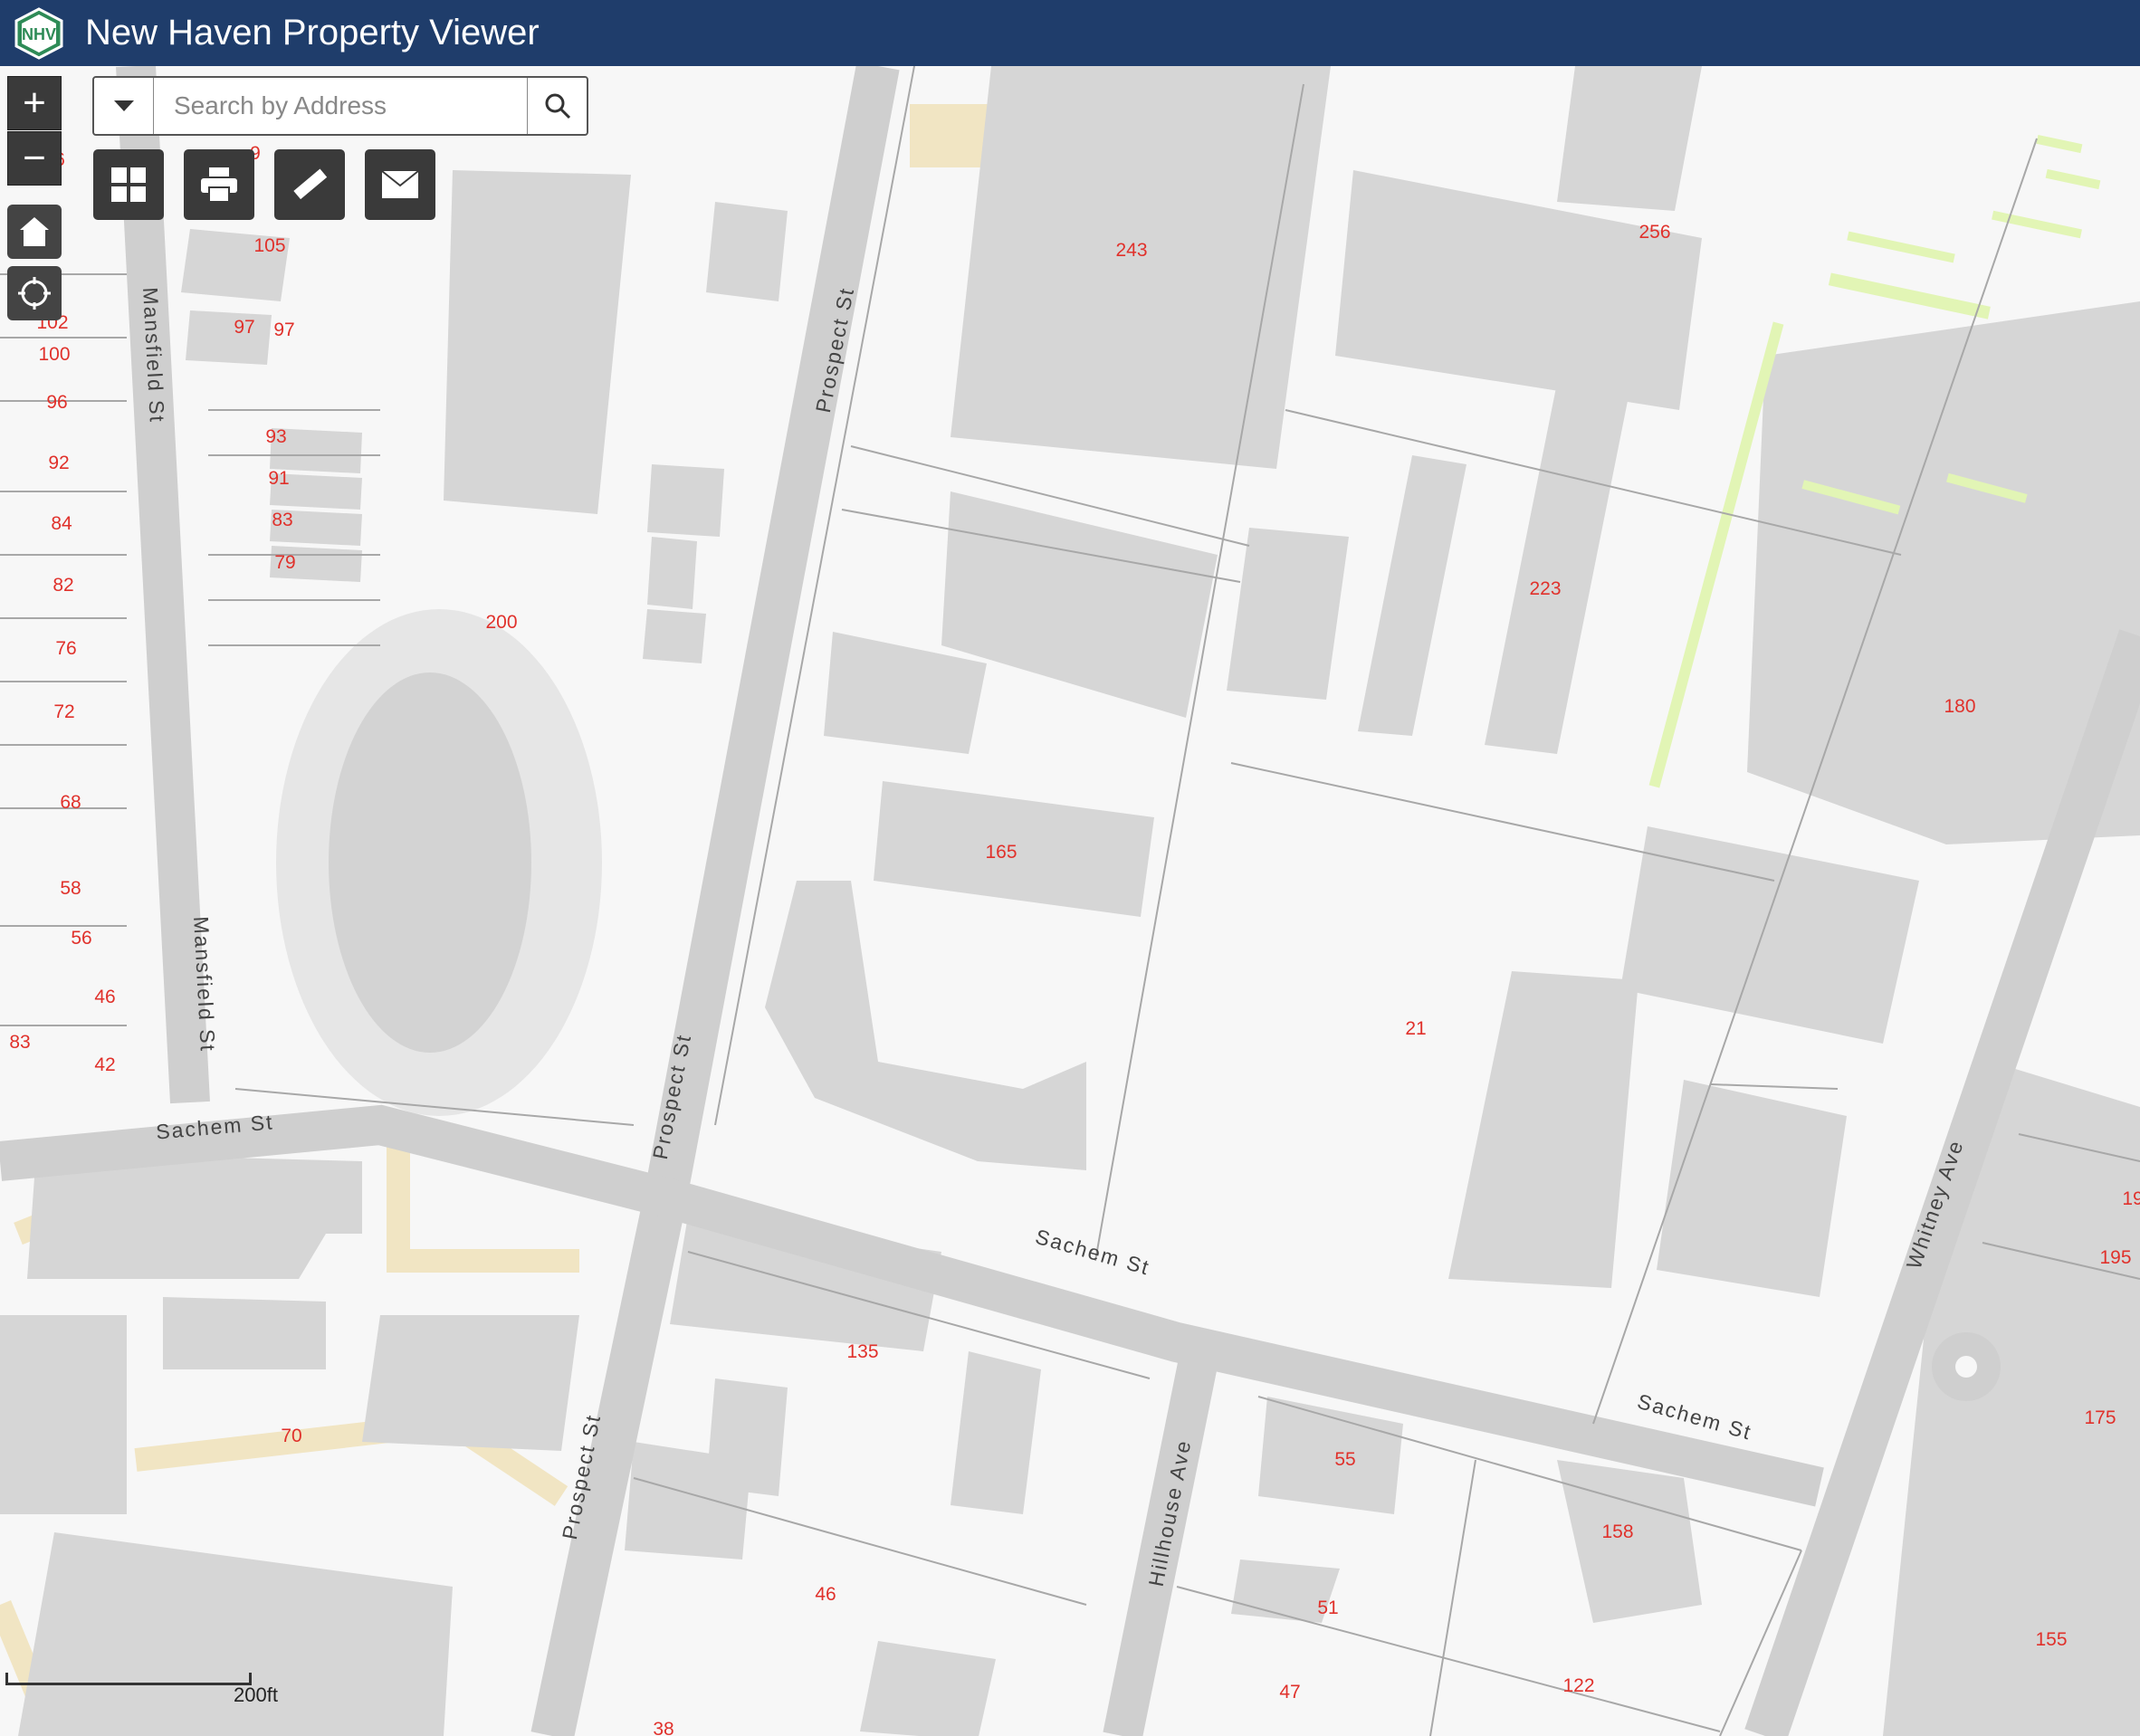  Describe the element at coordinates (1959, 706) in the screenshot. I see `parcel-label: 180` at that location.